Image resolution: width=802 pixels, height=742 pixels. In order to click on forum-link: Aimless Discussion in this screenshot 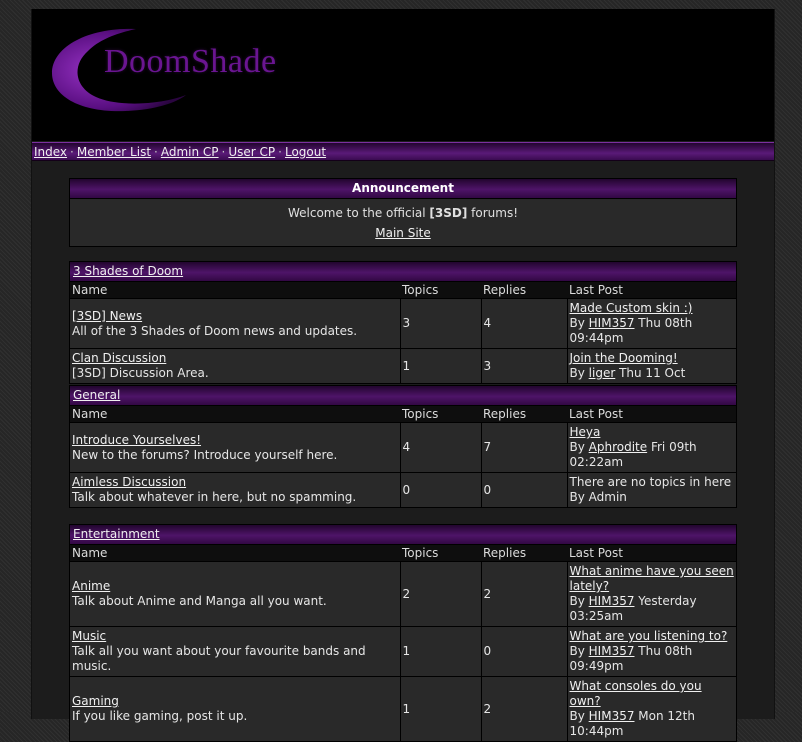, I will do `click(129, 482)`.